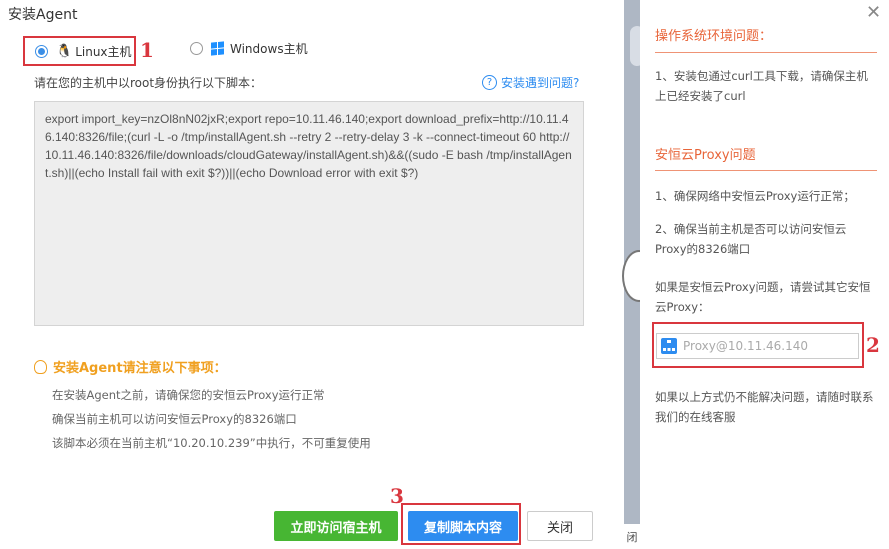 This screenshot has width=889, height=549. I want to click on windows-logo-icon, so click(217, 48).